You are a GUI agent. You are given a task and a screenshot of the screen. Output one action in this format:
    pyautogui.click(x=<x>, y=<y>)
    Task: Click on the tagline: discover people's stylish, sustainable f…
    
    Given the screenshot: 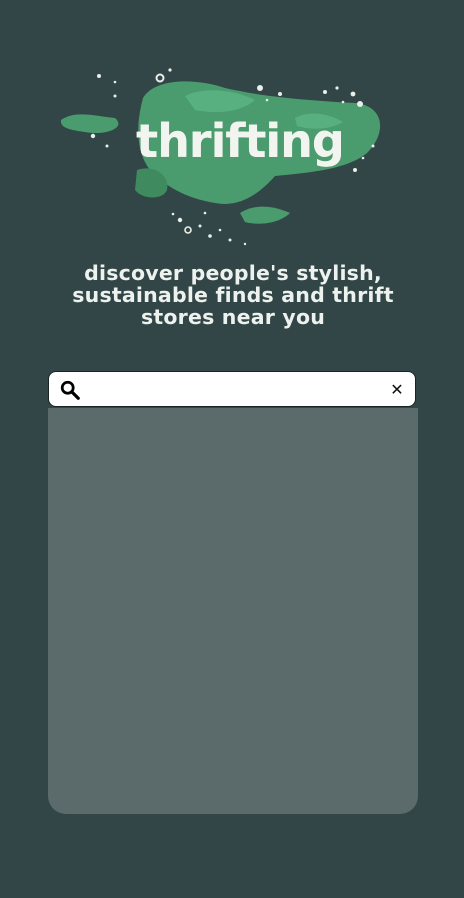 What is the action you would take?
    pyautogui.click(x=233, y=295)
    